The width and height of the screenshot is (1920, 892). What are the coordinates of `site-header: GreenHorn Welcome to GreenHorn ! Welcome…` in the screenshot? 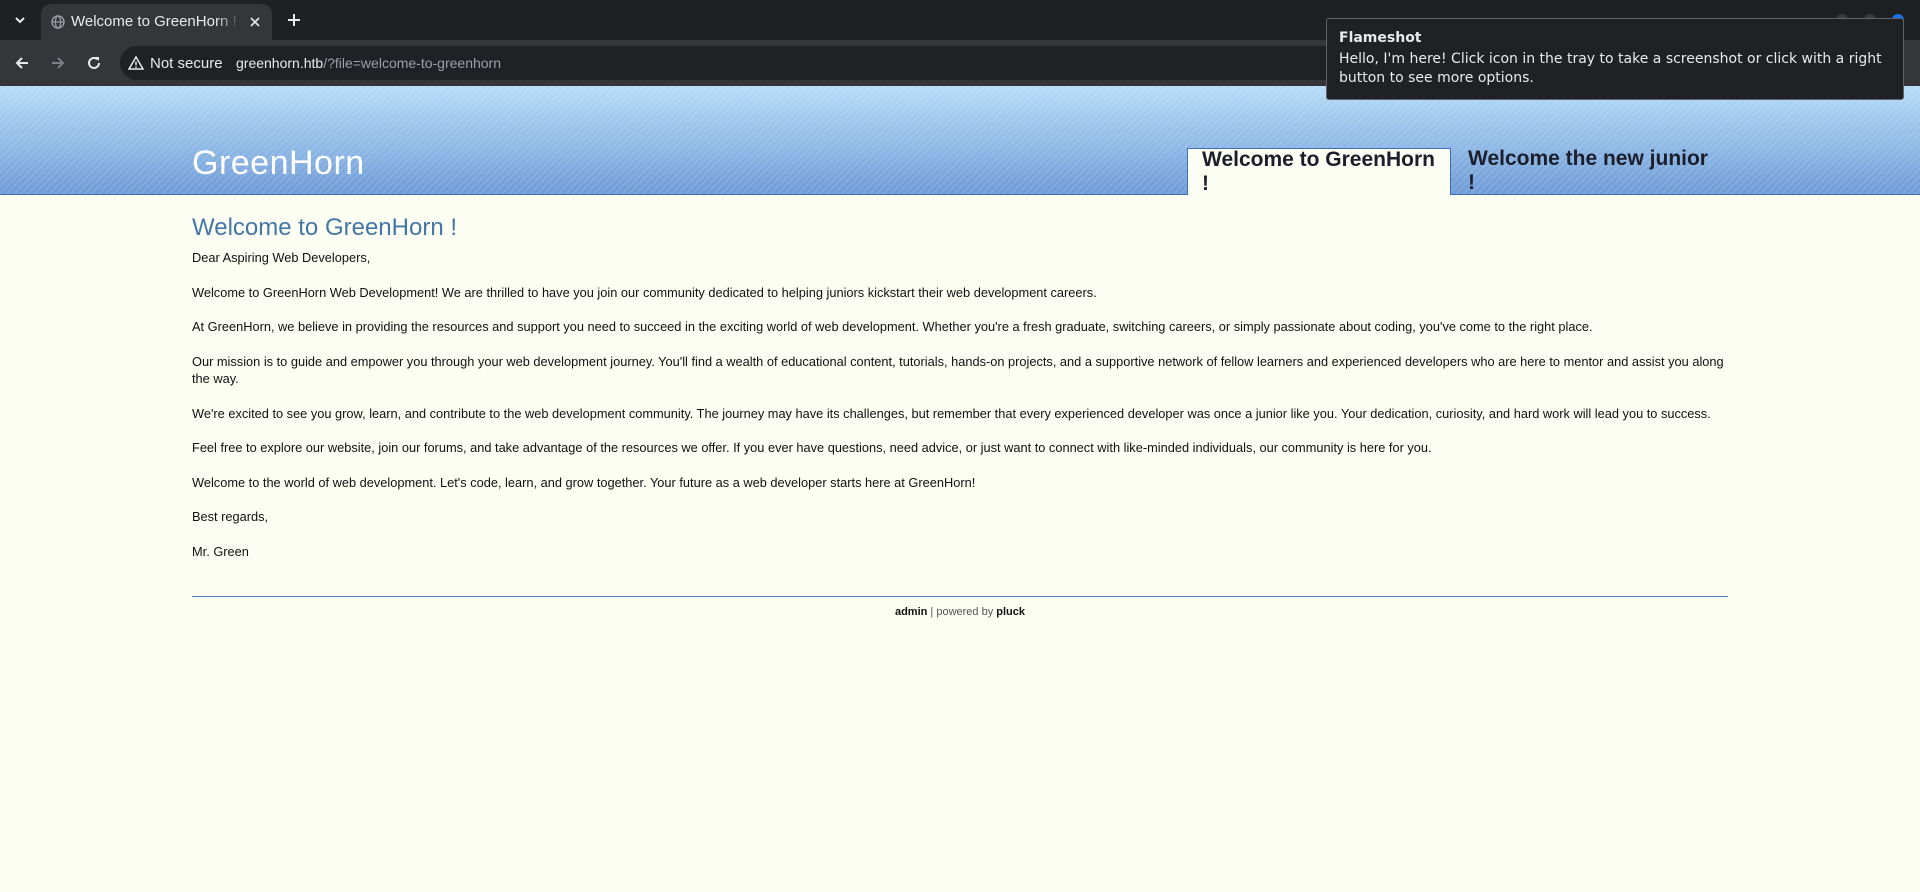 It's located at (960, 140).